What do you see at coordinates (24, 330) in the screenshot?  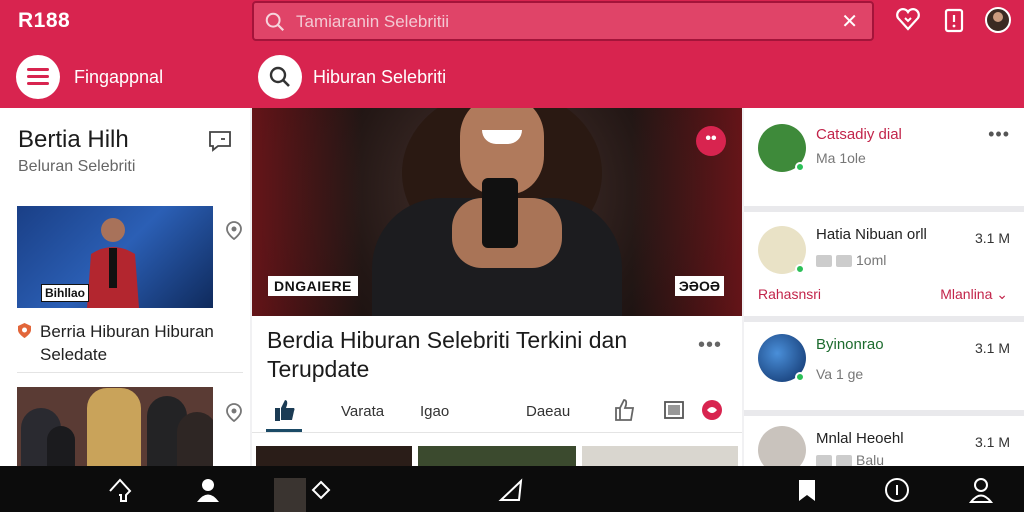 I see `shield-icon` at bounding box center [24, 330].